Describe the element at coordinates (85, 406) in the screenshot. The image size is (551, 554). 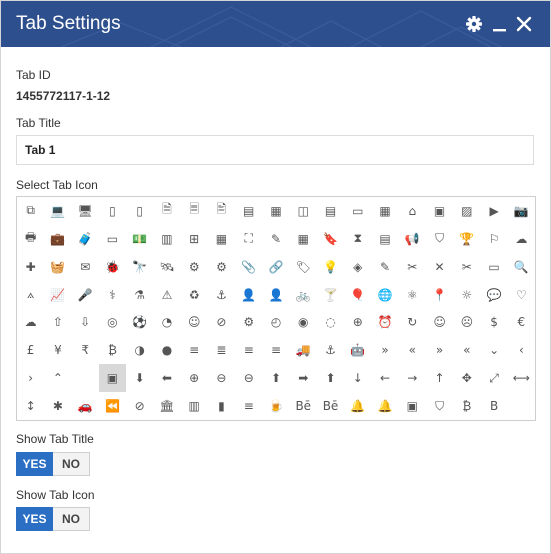
I see `car-icon: 🚗` at that location.